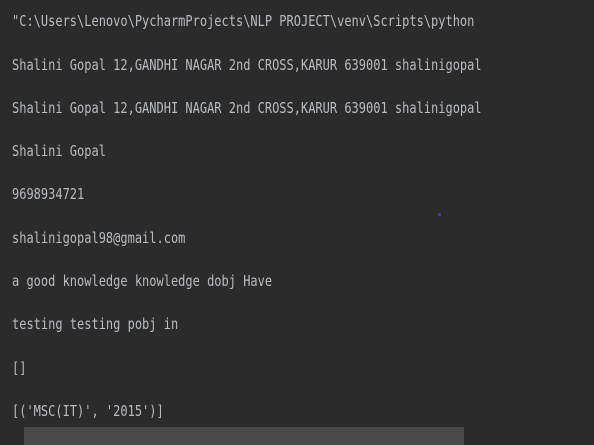 The width and height of the screenshot is (594, 445). Describe the element at coordinates (439, 214) in the screenshot. I see `mouse-cursor-dot` at that location.